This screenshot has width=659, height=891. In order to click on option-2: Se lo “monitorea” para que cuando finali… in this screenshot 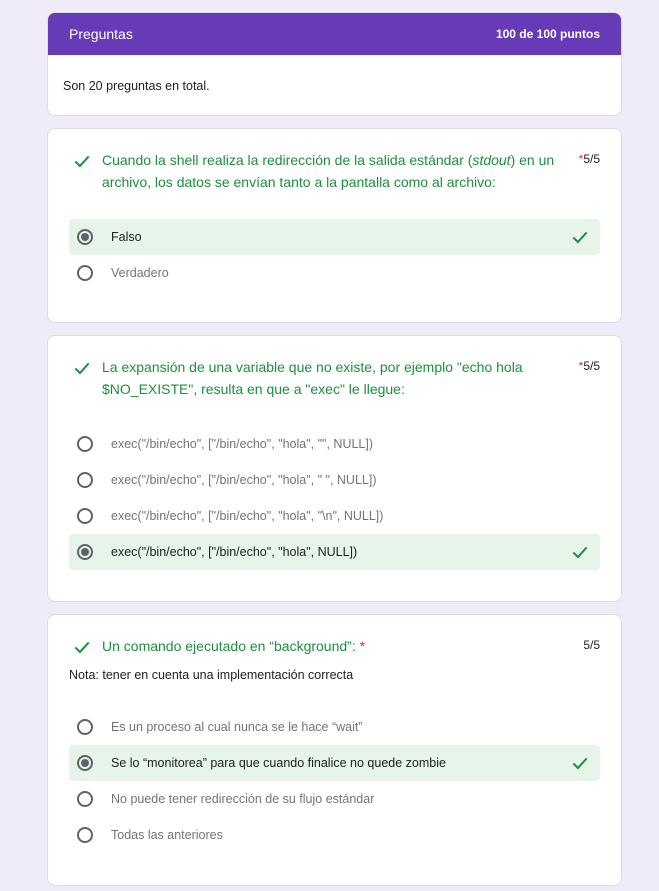, I will do `click(334, 763)`.